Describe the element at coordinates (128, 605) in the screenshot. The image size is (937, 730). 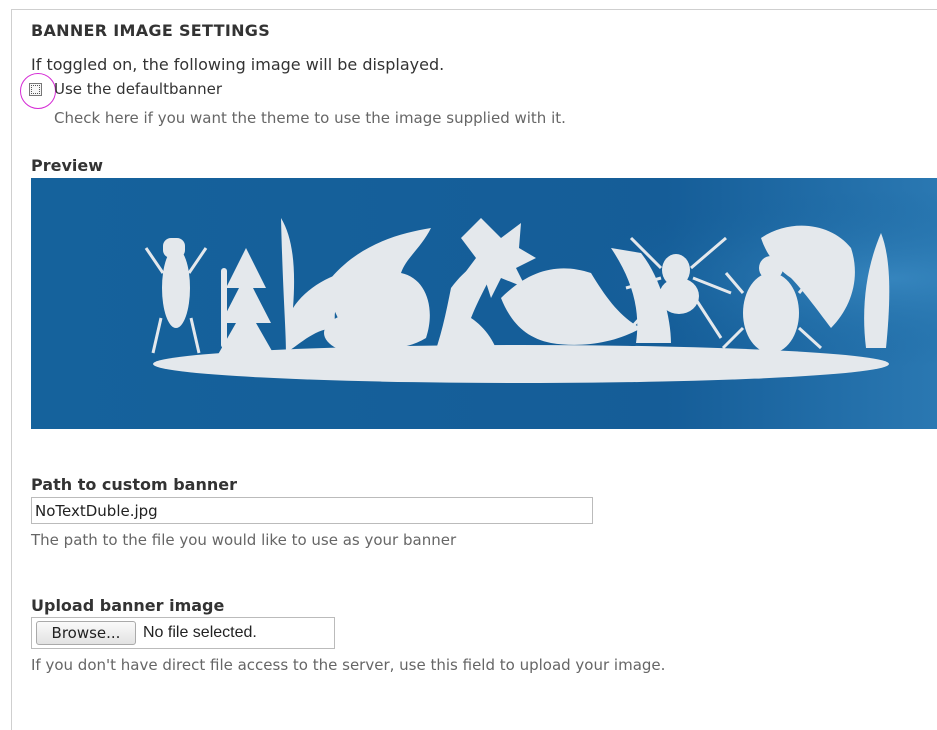
I see `upload-label: Upload banner image` at that location.